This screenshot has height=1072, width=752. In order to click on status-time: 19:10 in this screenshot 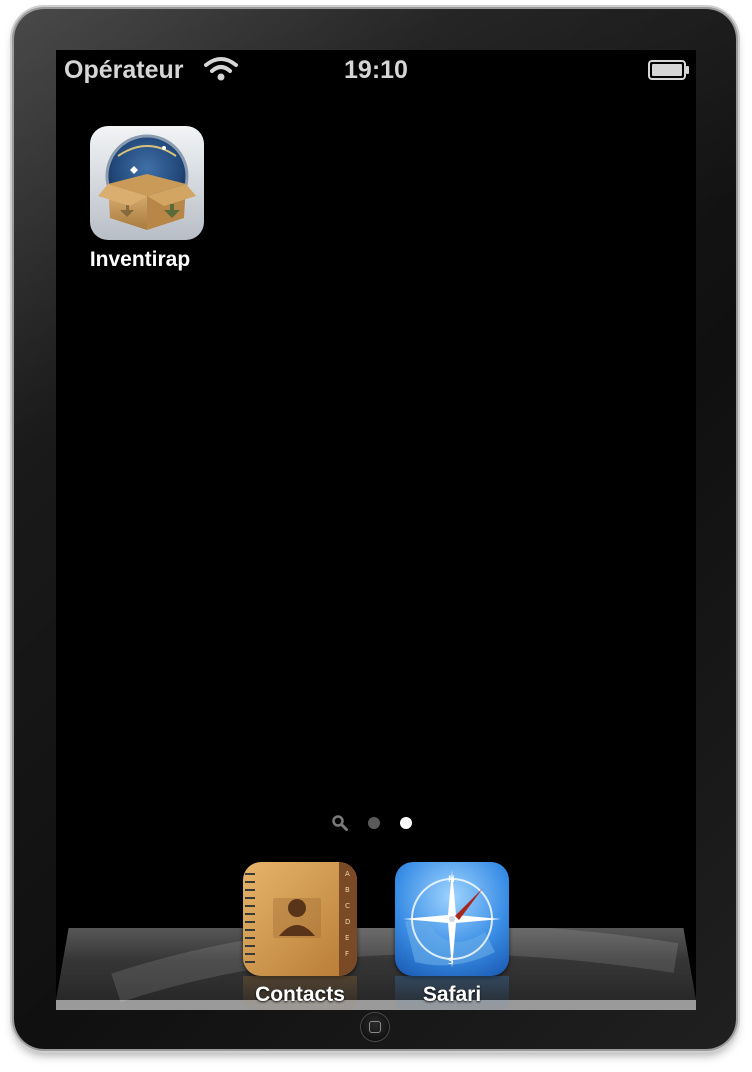, I will do `click(376, 70)`.